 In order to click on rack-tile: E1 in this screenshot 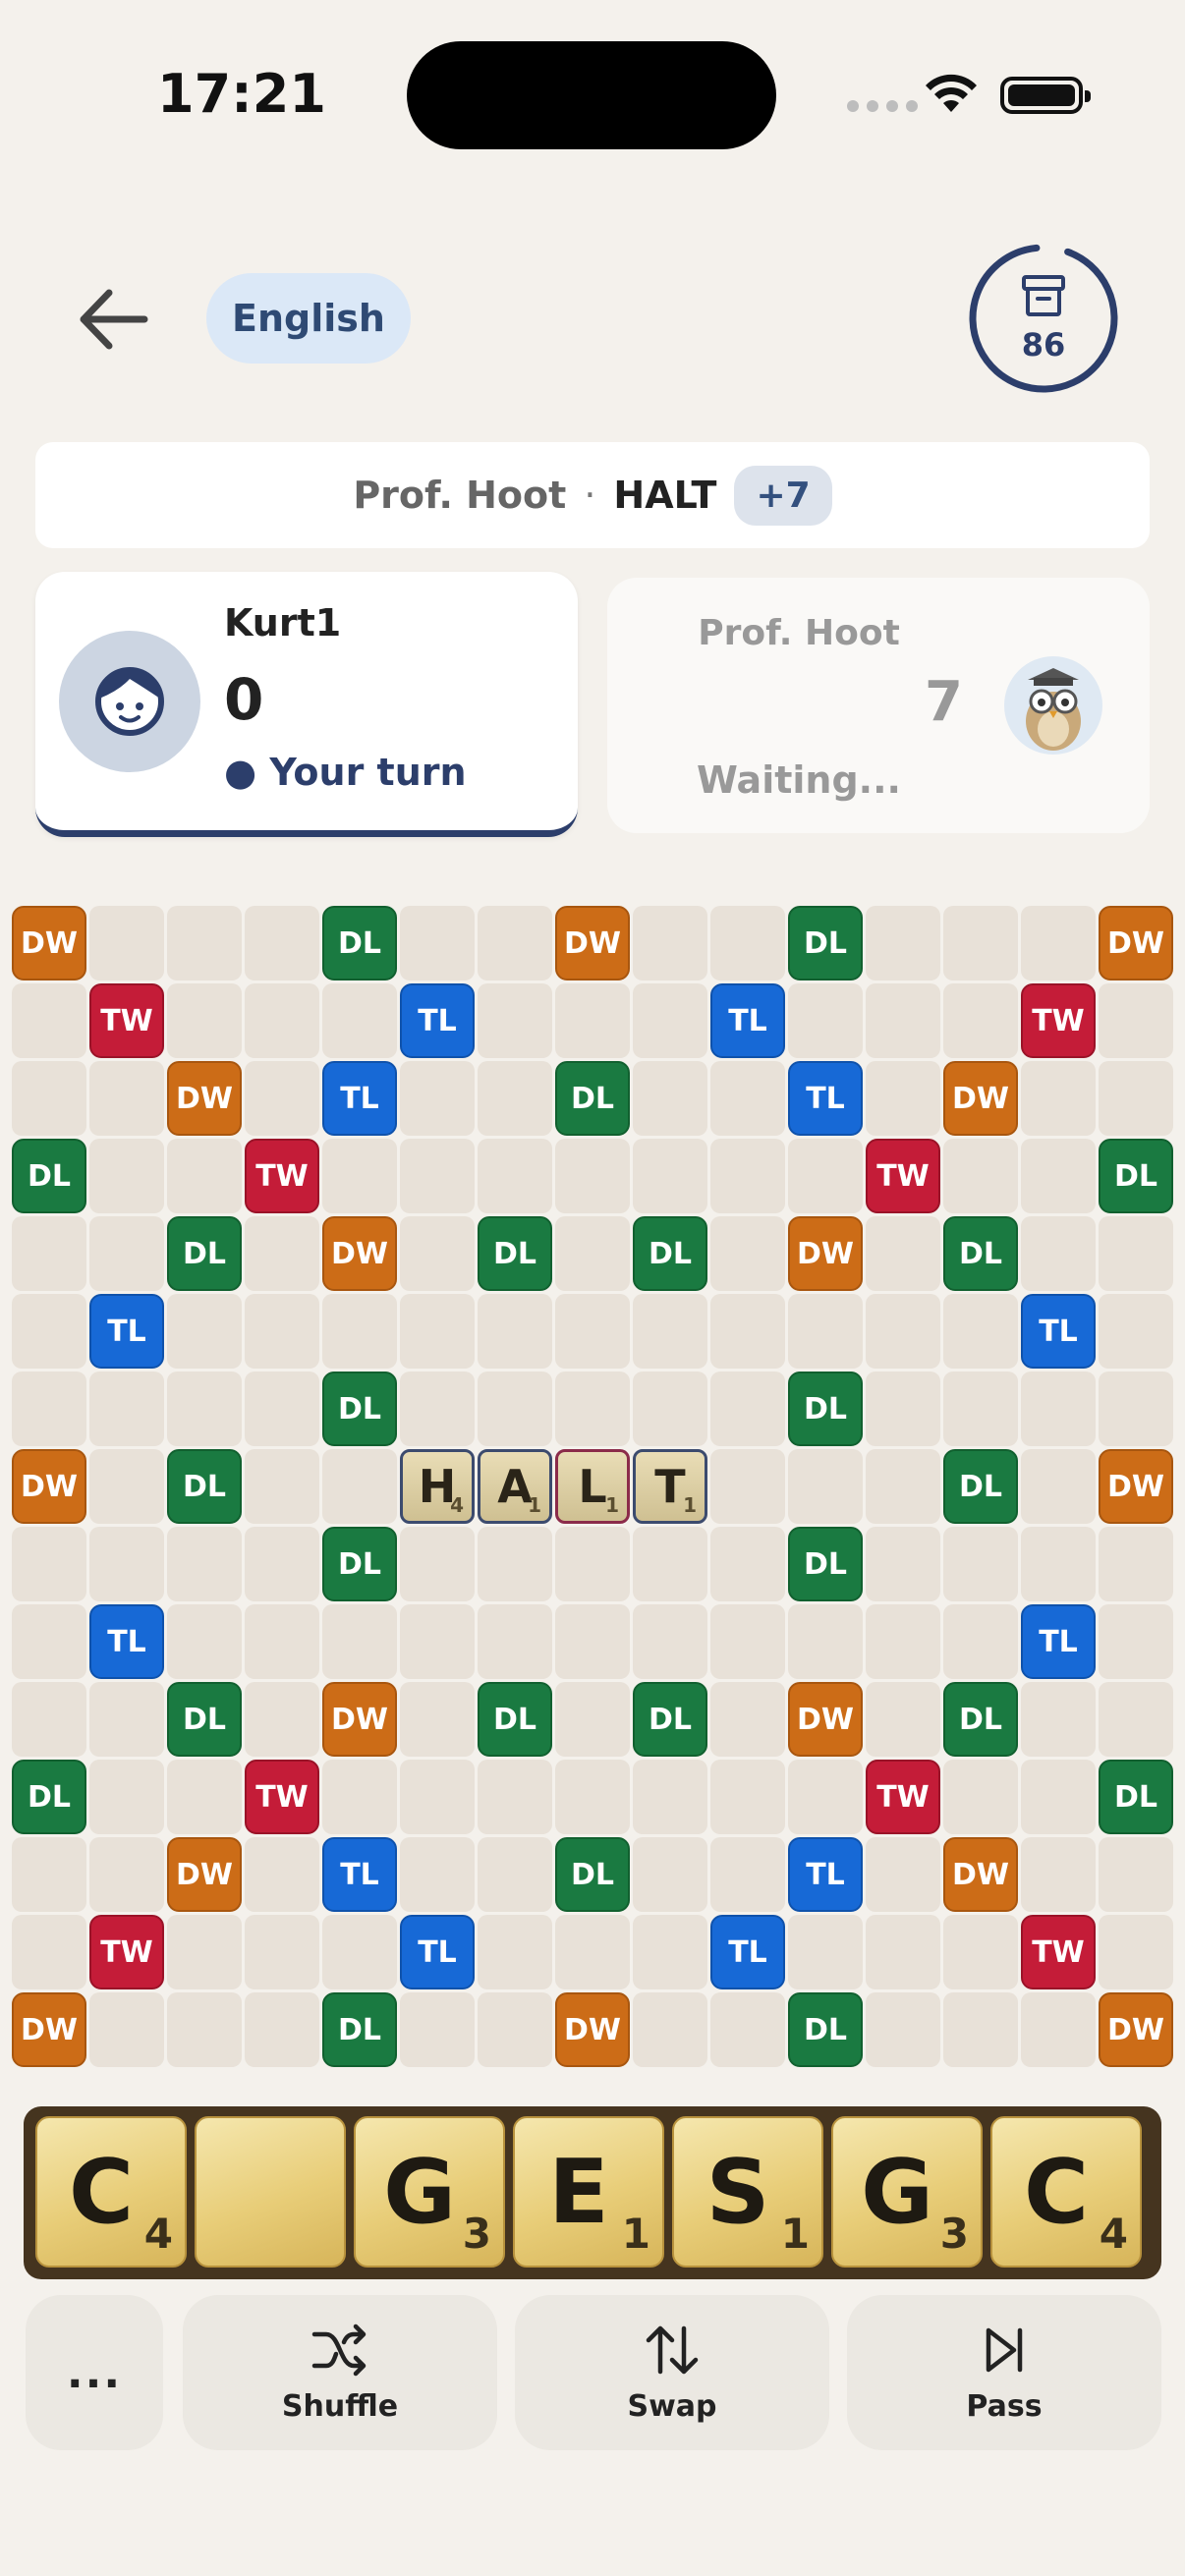, I will do `click(589, 2192)`.